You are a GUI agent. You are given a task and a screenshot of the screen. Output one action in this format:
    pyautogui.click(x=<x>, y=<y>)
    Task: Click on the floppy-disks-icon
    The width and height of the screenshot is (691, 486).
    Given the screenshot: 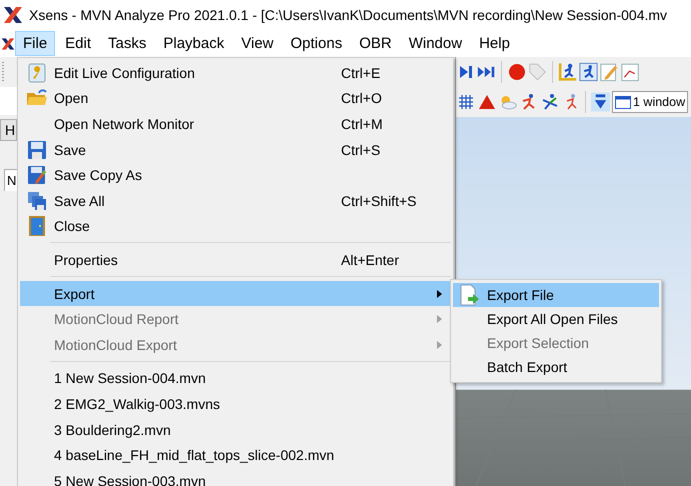 What is the action you would take?
    pyautogui.click(x=37, y=200)
    